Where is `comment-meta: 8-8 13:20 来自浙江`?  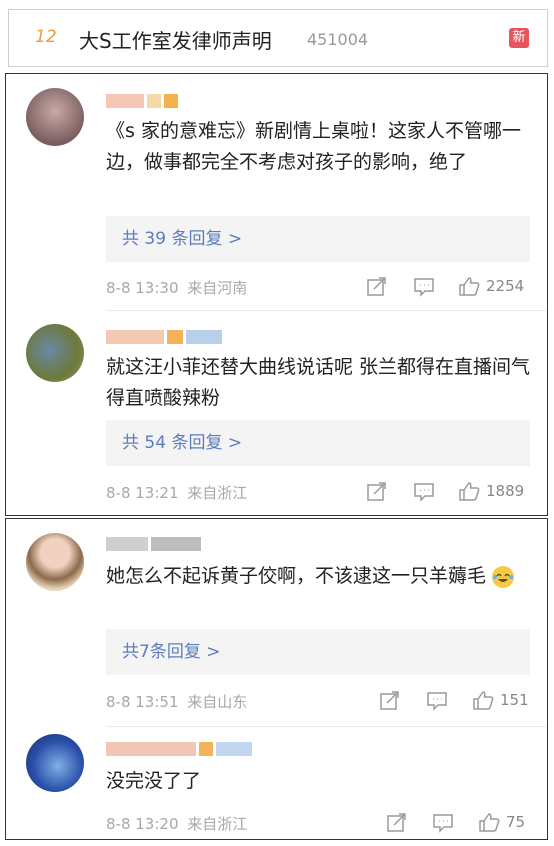 comment-meta: 8-8 13:20 来自浙江 is located at coordinates (176, 823).